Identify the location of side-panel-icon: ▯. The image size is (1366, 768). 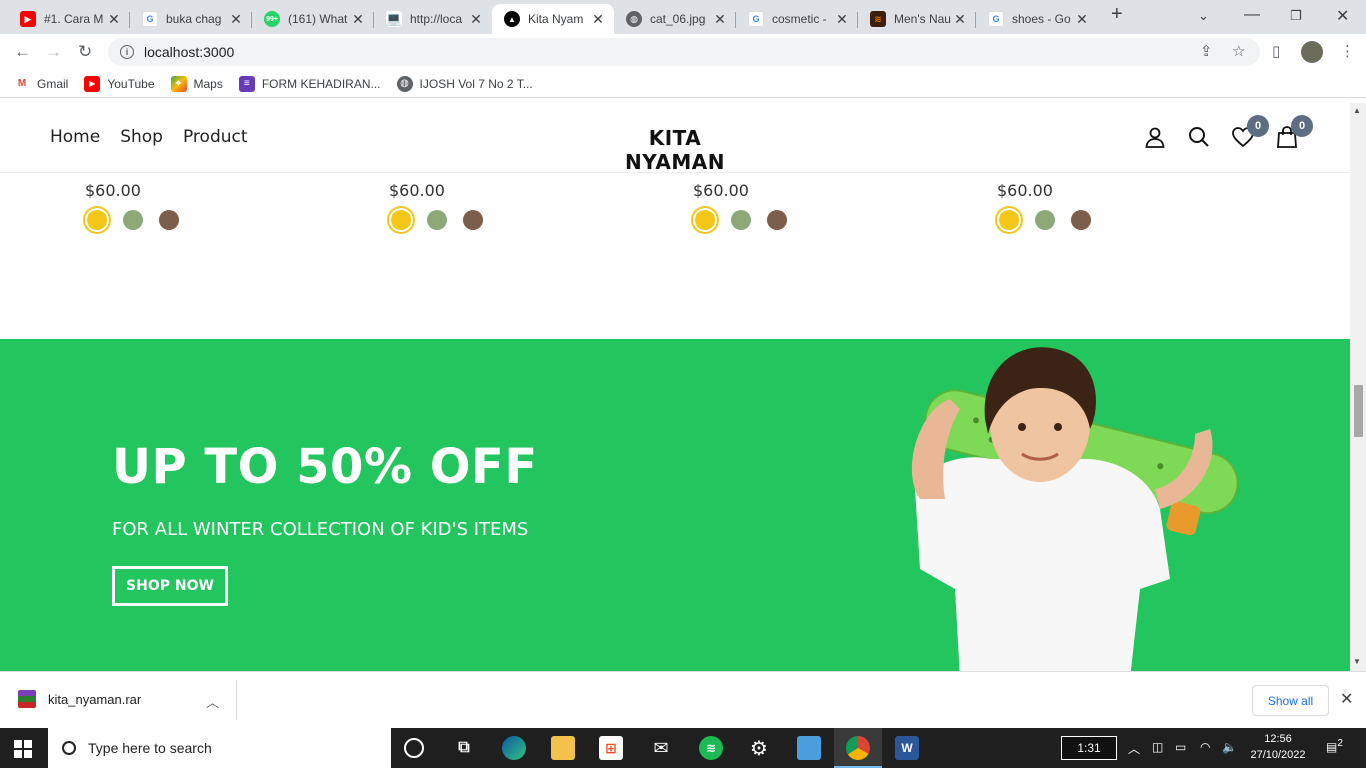
(1276, 51).